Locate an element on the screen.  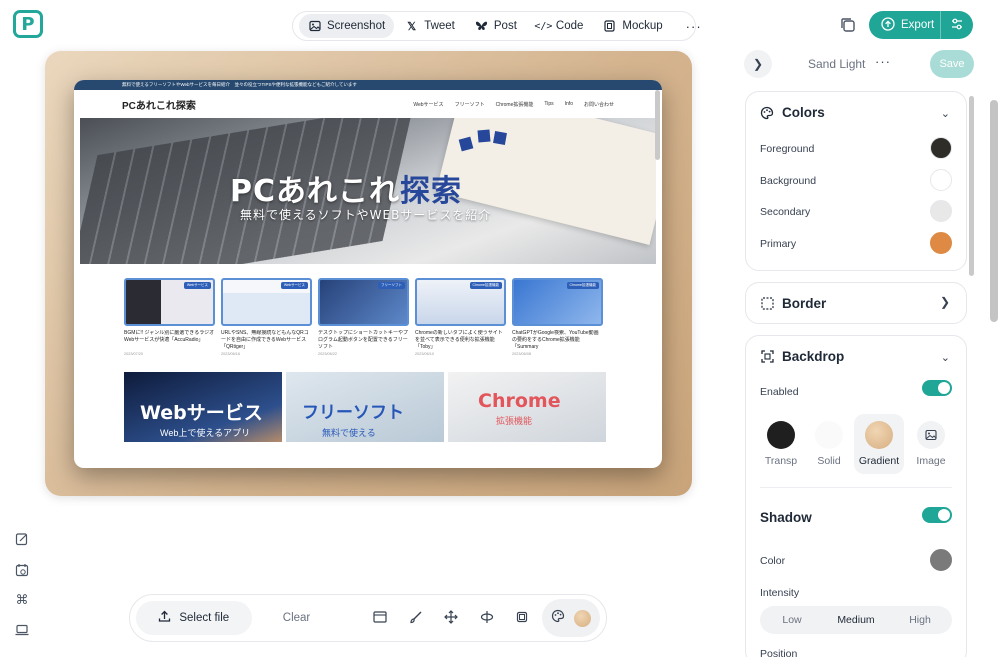
chevron-right-icon: ❯ is located at coordinates (758, 64).